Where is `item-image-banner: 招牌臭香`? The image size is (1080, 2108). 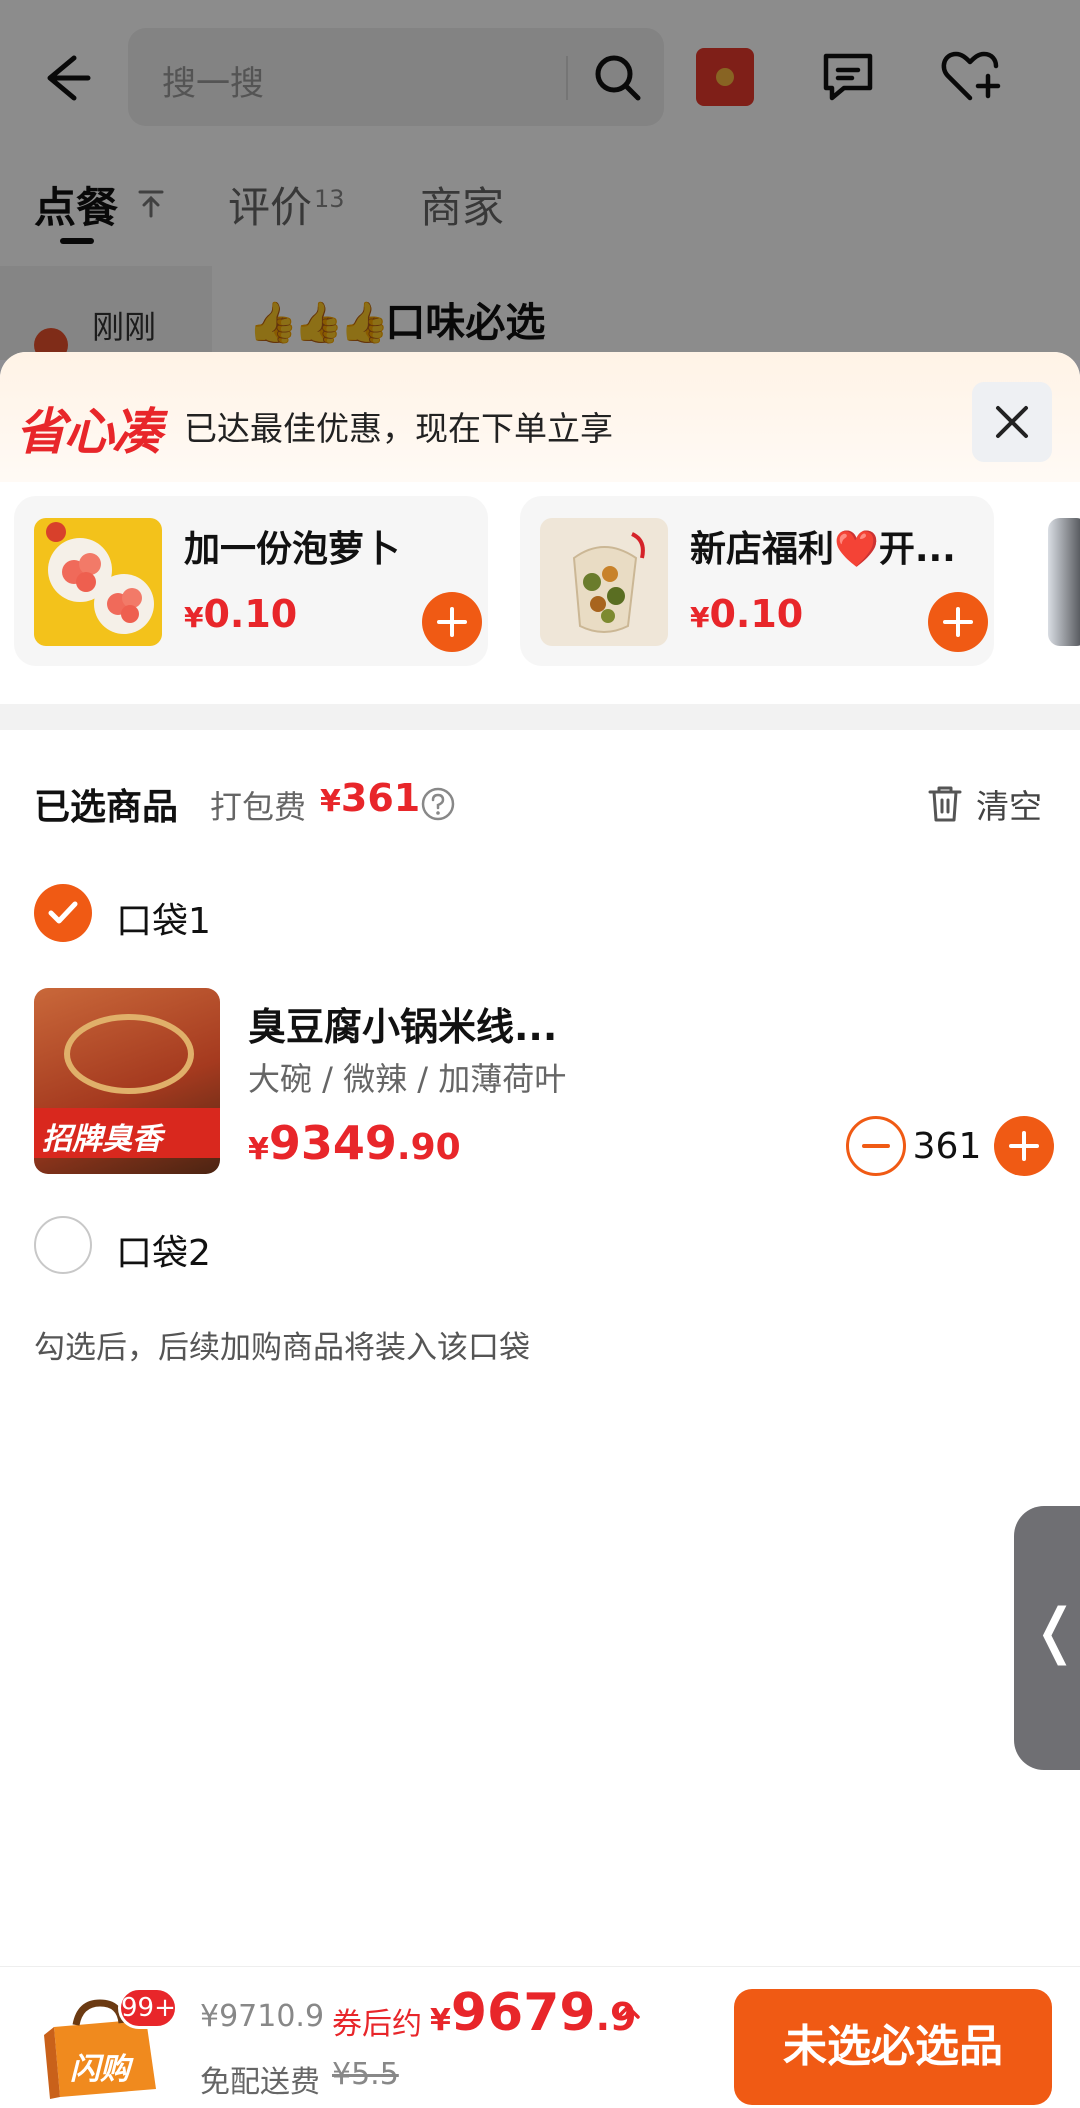
item-image-banner: 招牌臭香 is located at coordinates (127, 1133).